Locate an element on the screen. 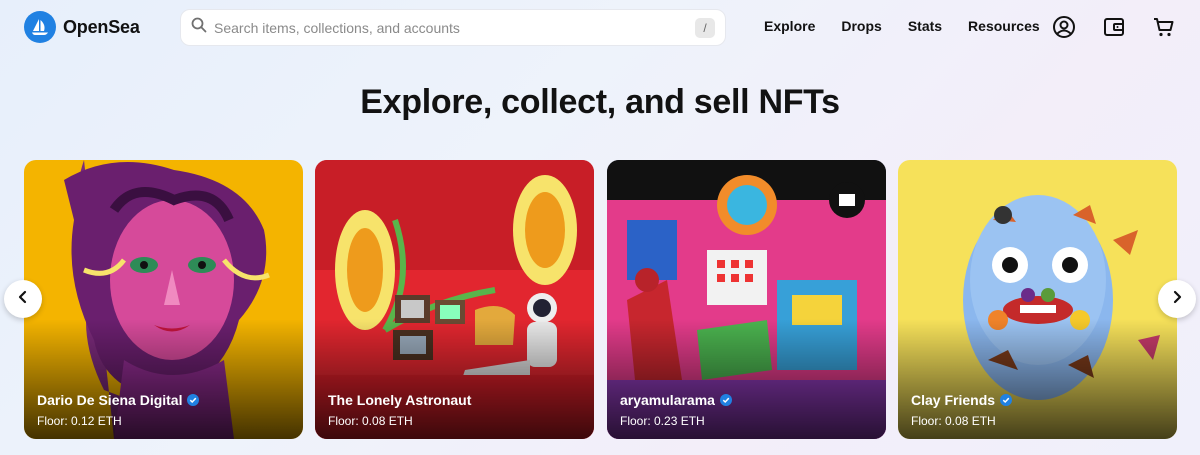 This screenshot has height=455, width=1200. collection-name: The Lonely Astronaut is located at coordinates (400, 400).